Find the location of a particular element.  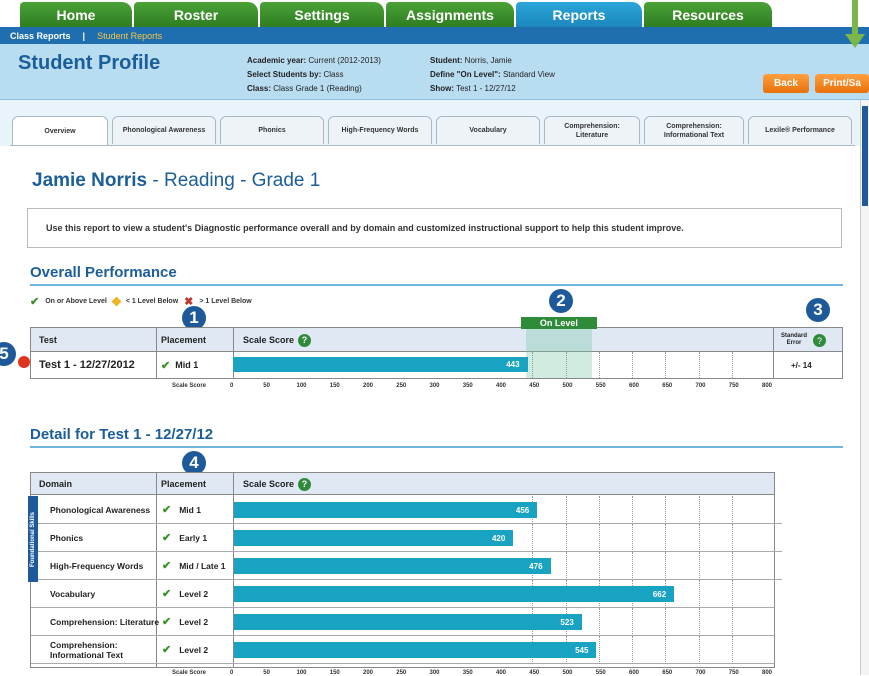

col-scale-score-label: Scale Score is located at coordinates (269, 484).